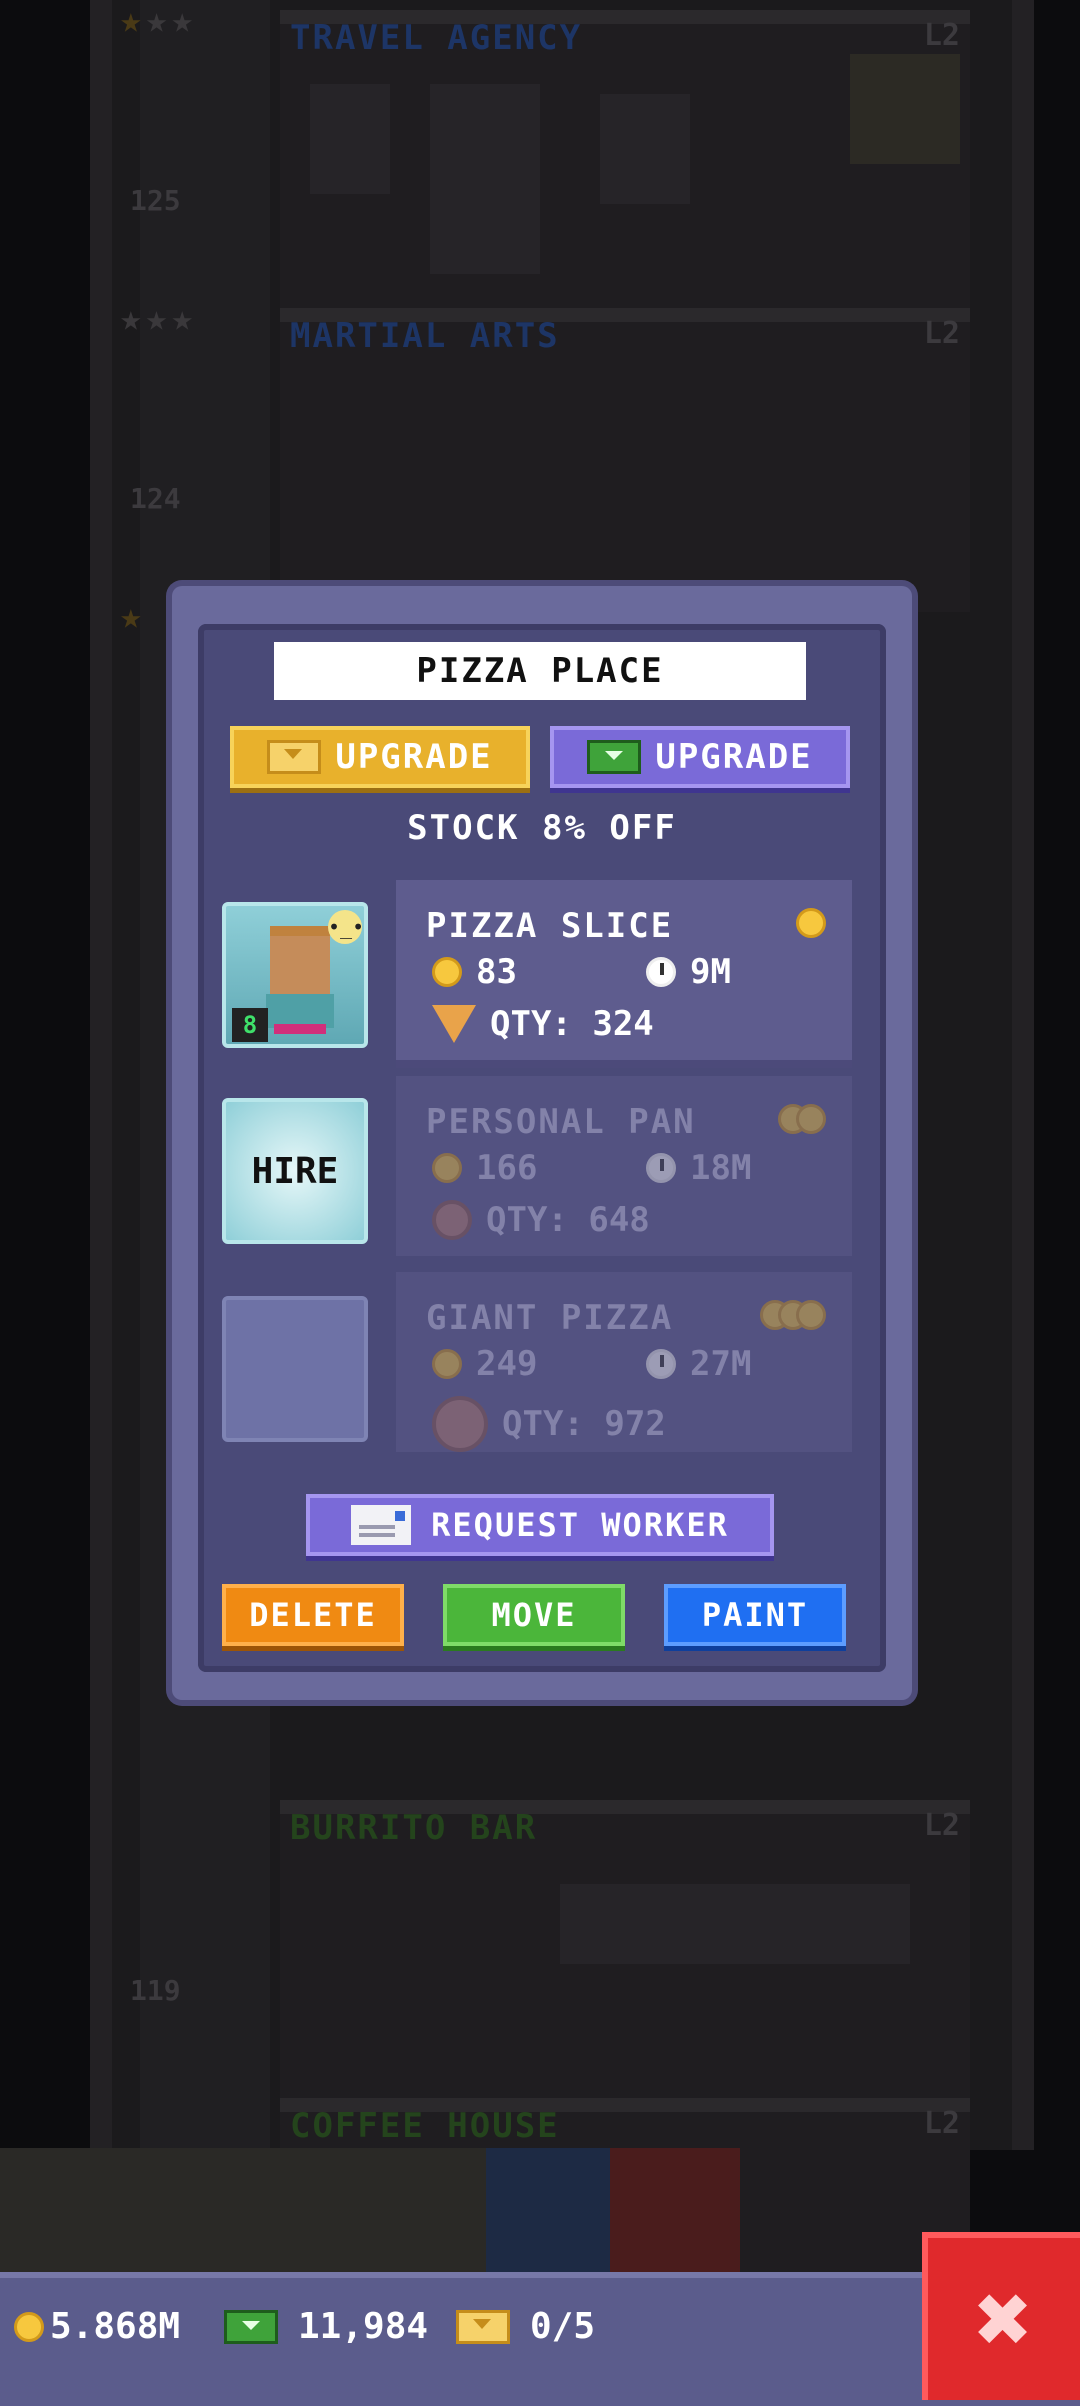  I want to click on product-cost: 83, so click(474, 972).